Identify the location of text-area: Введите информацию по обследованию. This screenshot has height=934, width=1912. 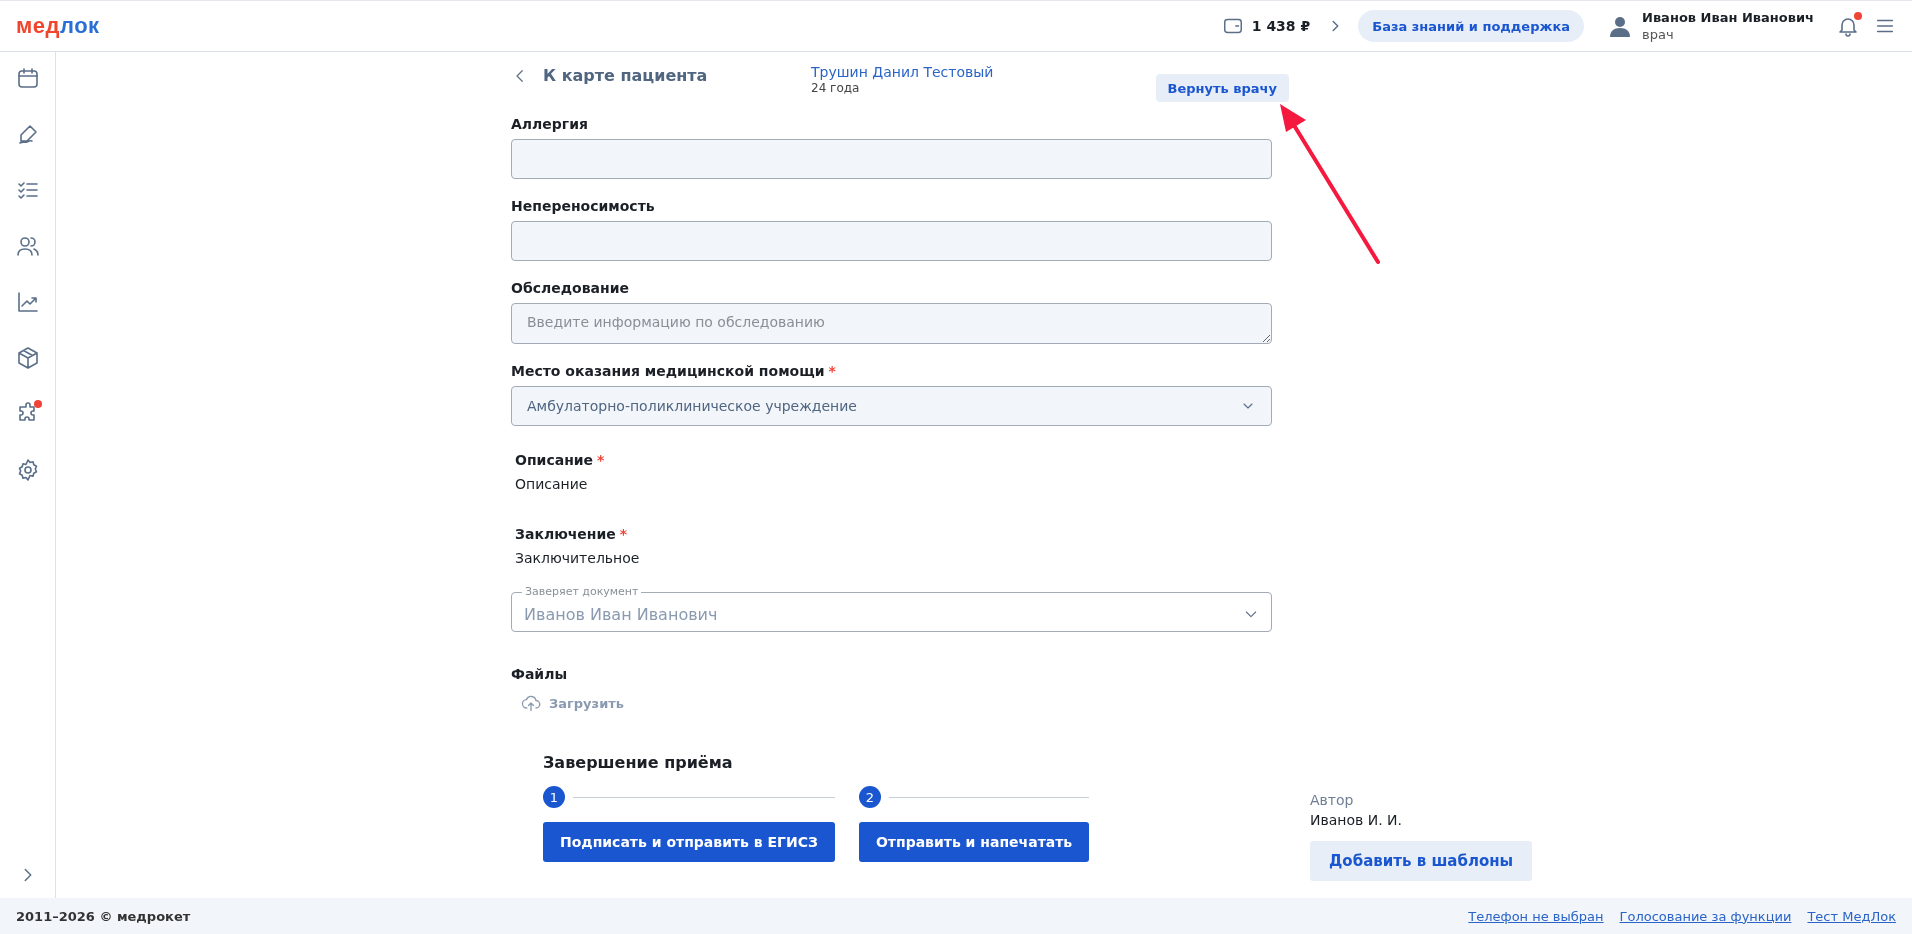
(891, 323).